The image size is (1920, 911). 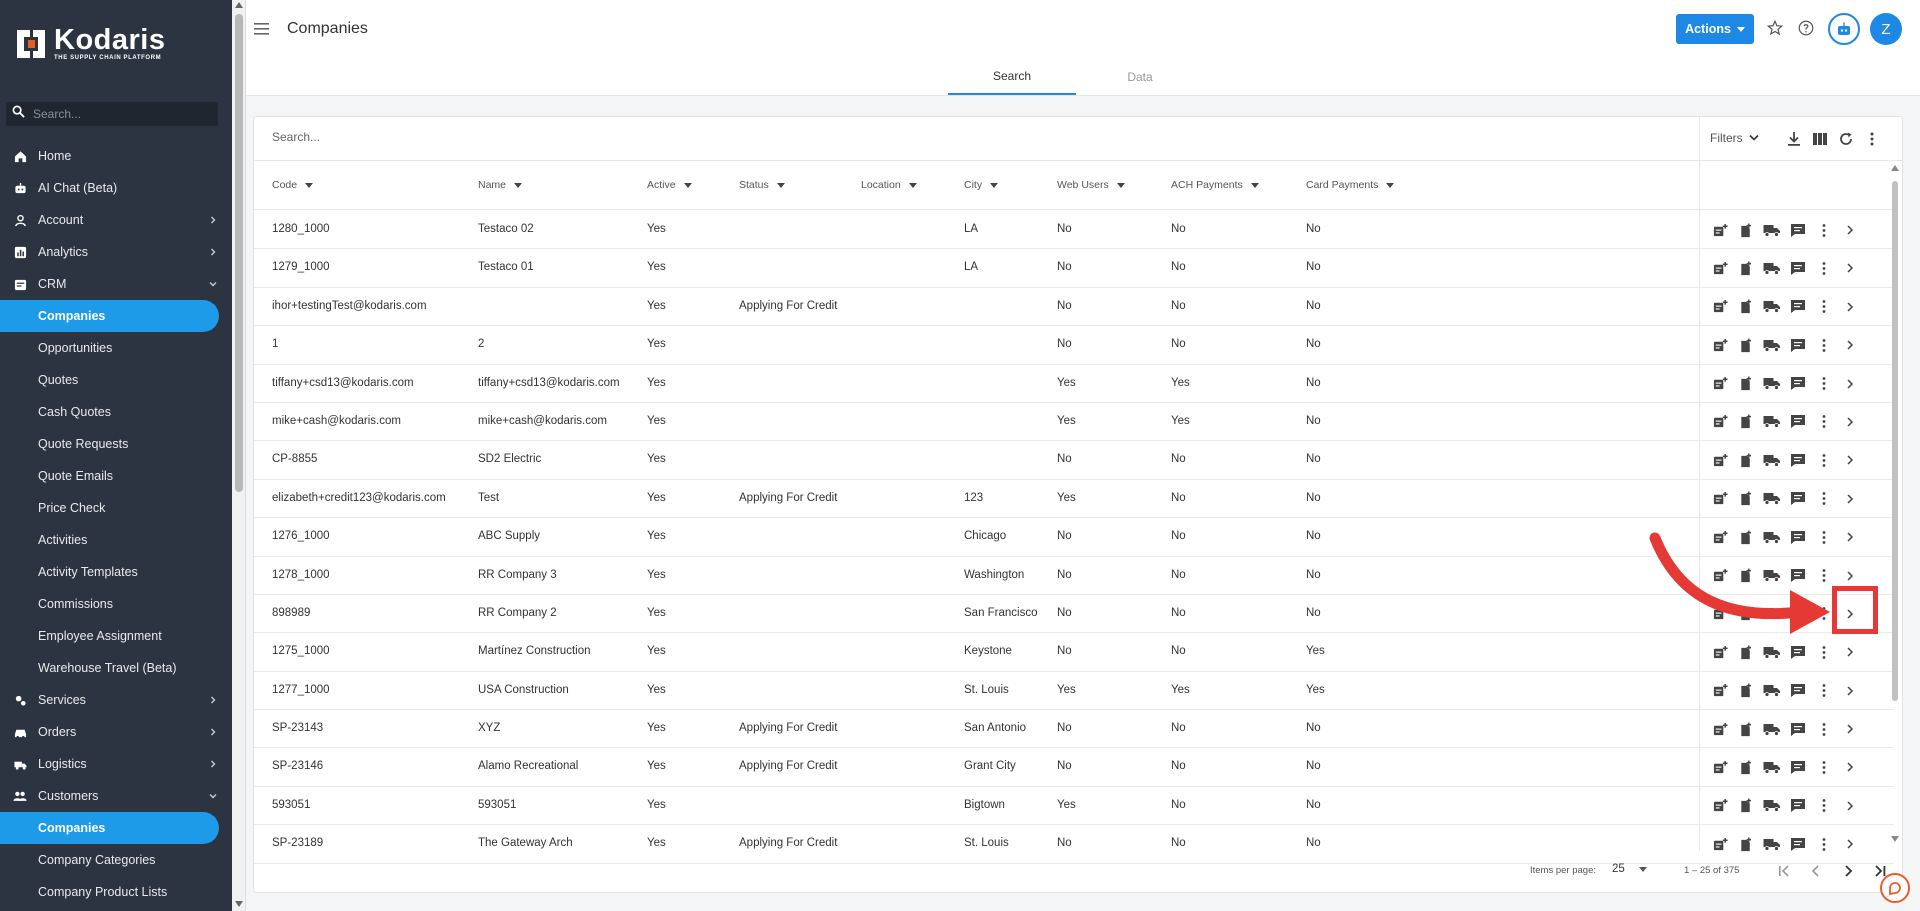 What do you see at coordinates (116, 860) in the screenshot?
I see `sidebar-item-company-categories: Company Categories` at bounding box center [116, 860].